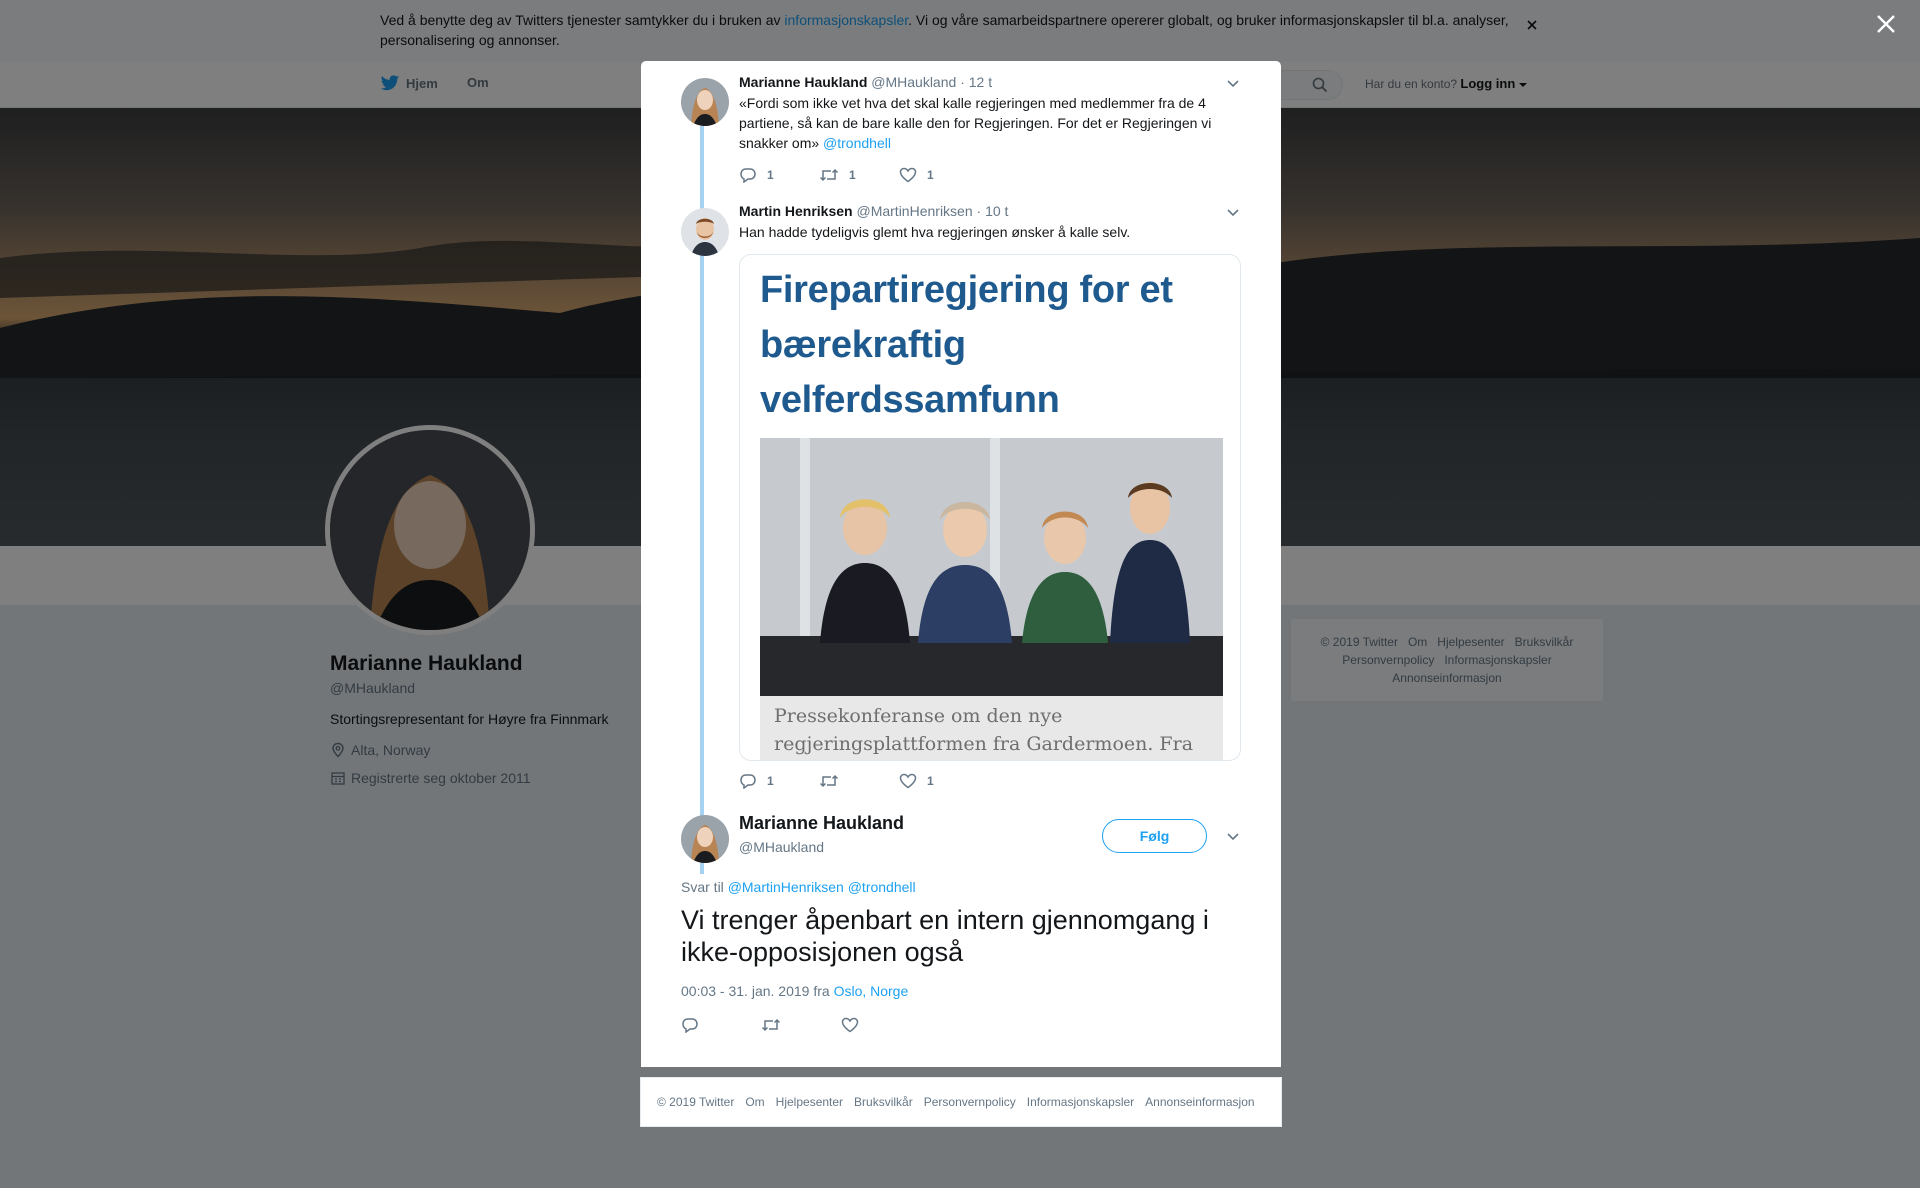 This screenshot has height=1188, width=1920. What do you see at coordinates (755, 991) in the screenshot?
I see `main-tweet-timestamp: 00:03 - 31. jan. 2019 fra` at bounding box center [755, 991].